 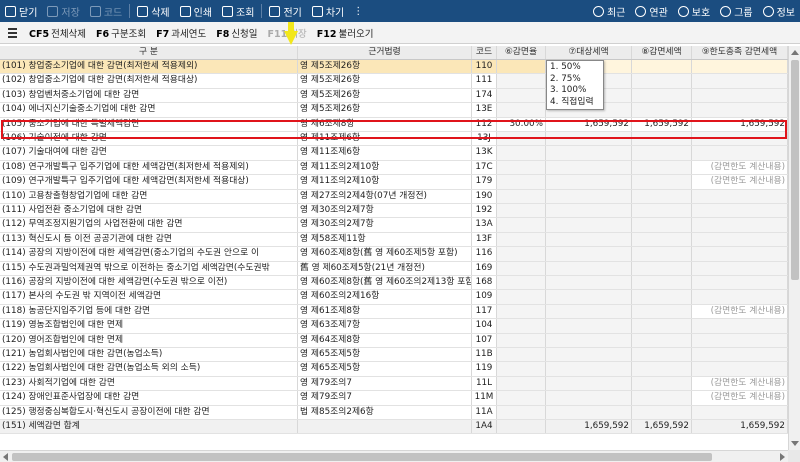 What do you see at coordinates (394, 110) in the screenshot?
I see `table-row: (104) 에너지신기술중소기업에 대한 감면 영 제5조제26항 13E` at bounding box center [394, 110].